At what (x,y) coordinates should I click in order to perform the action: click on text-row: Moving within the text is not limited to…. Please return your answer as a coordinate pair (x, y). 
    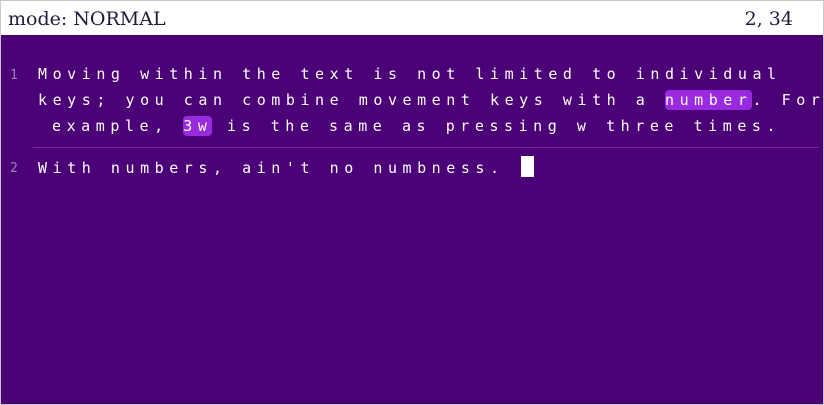
    Looking at the image, I should click on (410, 74).